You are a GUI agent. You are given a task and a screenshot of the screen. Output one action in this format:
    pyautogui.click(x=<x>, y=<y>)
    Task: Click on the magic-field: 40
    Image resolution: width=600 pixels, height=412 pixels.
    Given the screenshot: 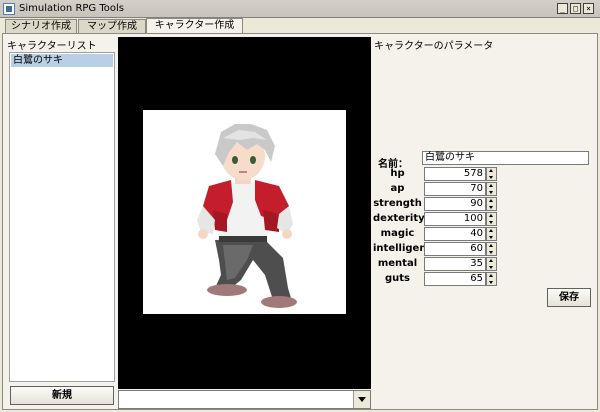 What is the action you would take?
    pyautogui.click(x=455, y=234)
    